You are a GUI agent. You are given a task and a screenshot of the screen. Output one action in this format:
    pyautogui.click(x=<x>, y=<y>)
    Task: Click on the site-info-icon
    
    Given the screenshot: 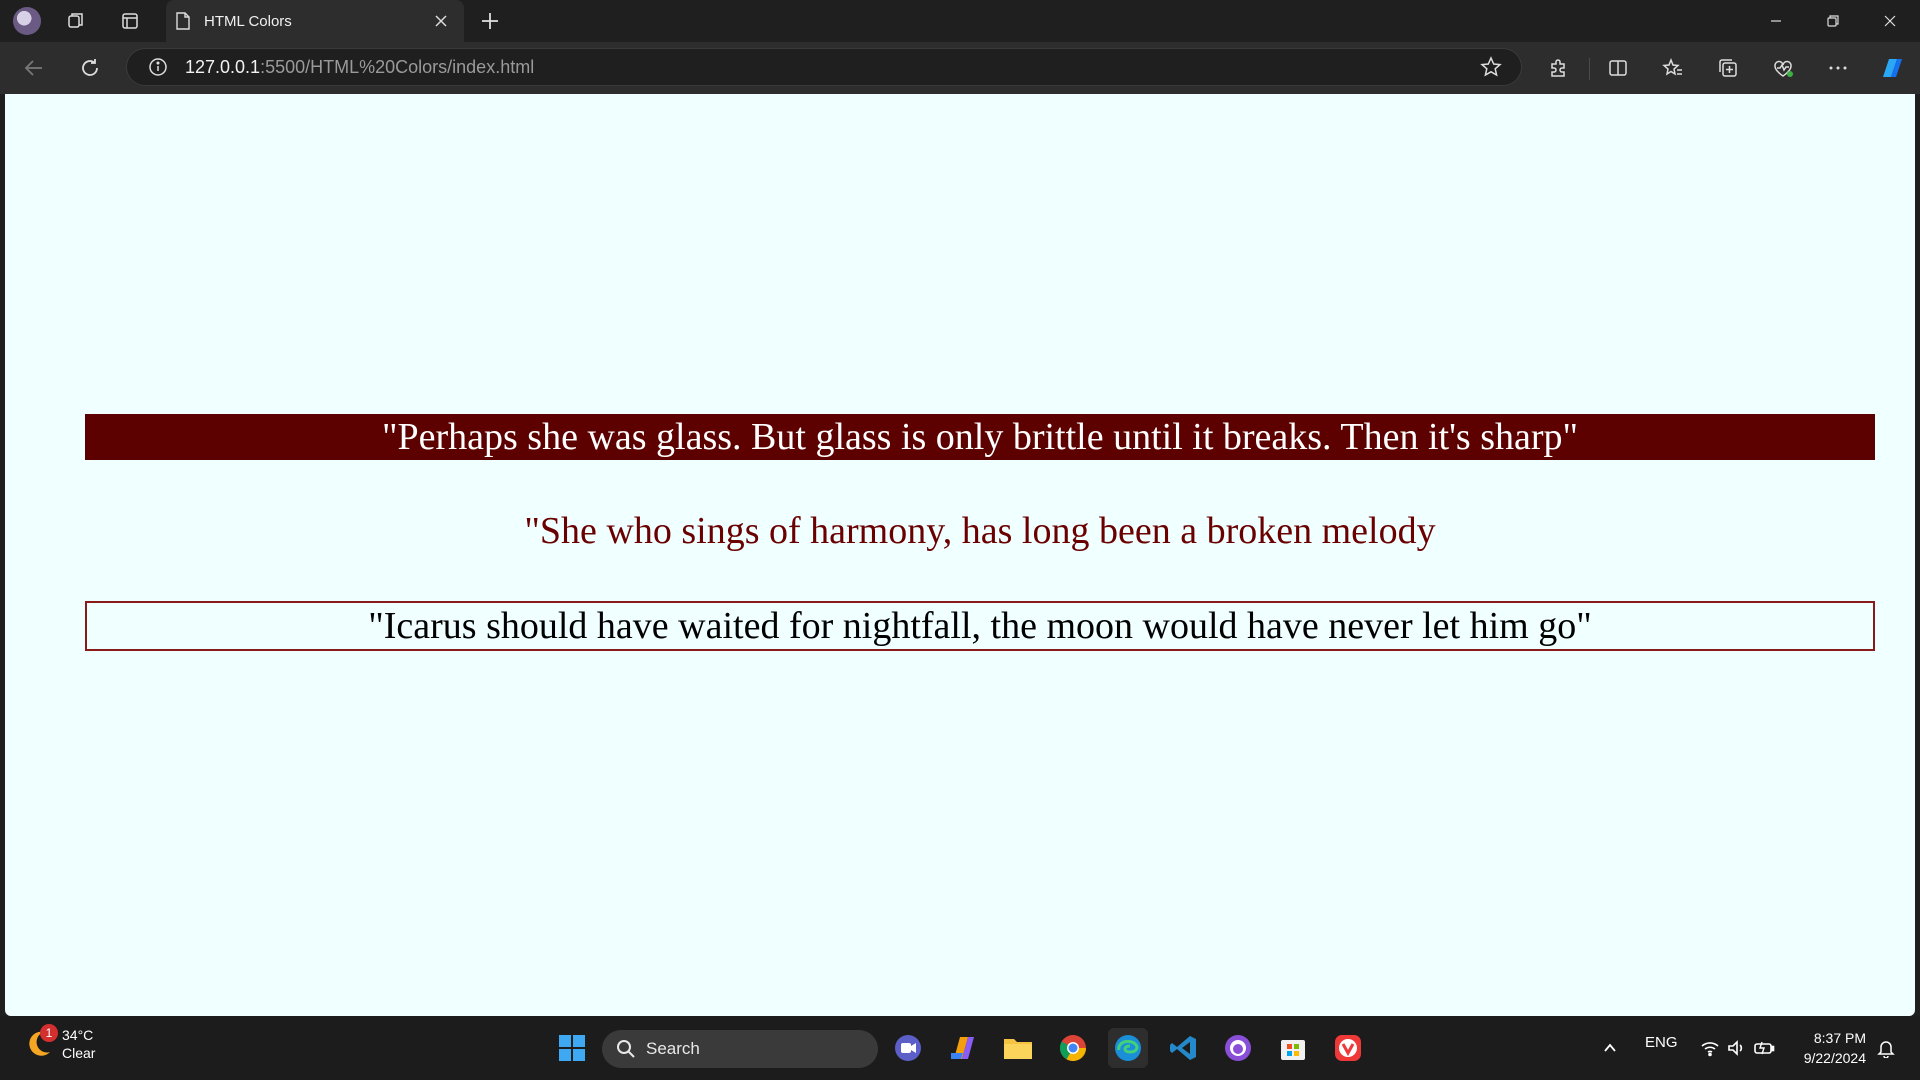 What is the action you would take?
    pyautogui.click(x=158, y=67)
    